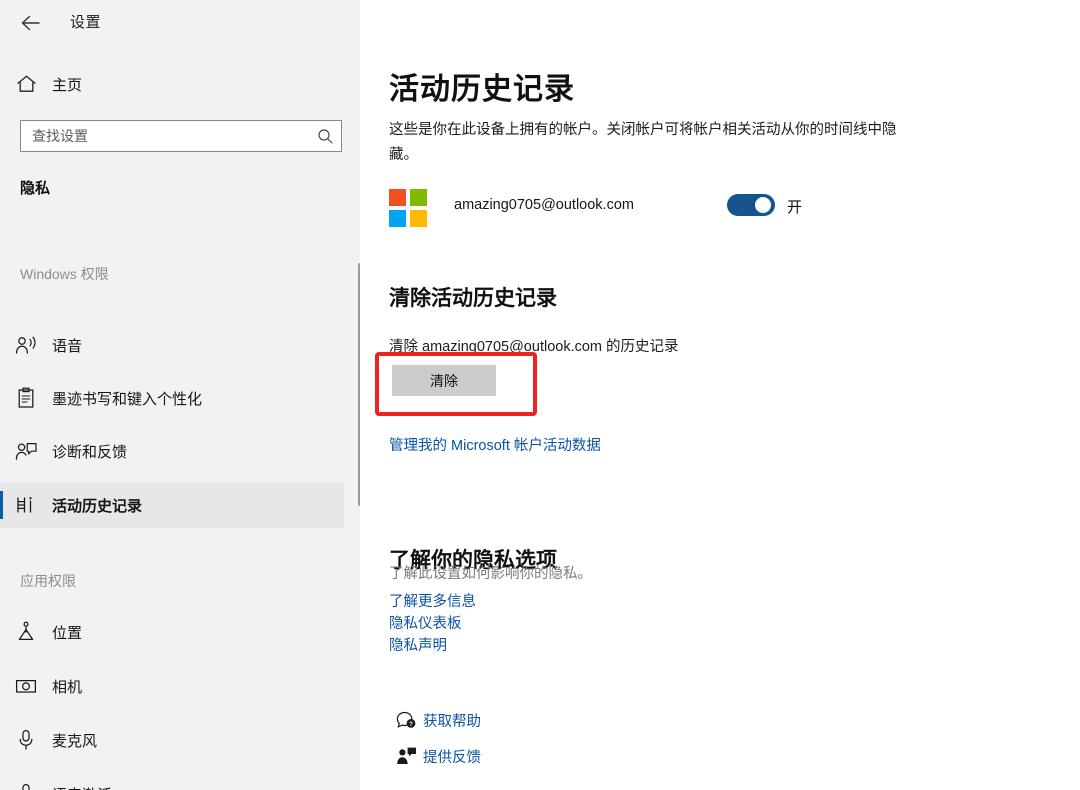 This screenshot has height=790, width=1080. What do you see at coordinates (67, 633) in the screenshot?
I see `sidebar-item-location-label: 位置` at bounding box center [67, 633].